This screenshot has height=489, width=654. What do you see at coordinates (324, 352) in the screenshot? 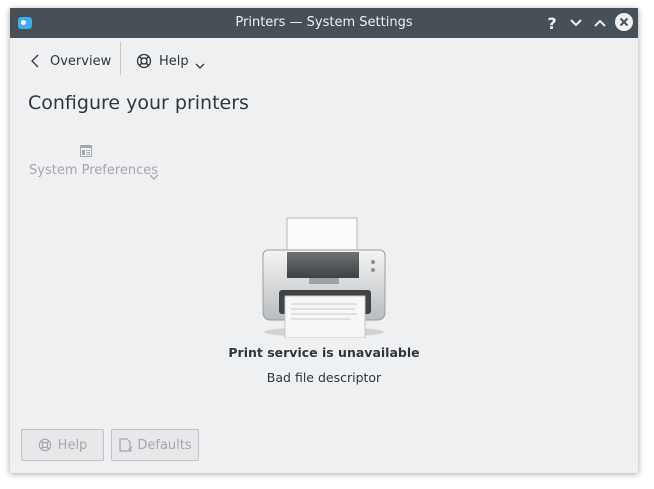
I see `status-title: Print service is unavailable` at bounding box center [324, 352].